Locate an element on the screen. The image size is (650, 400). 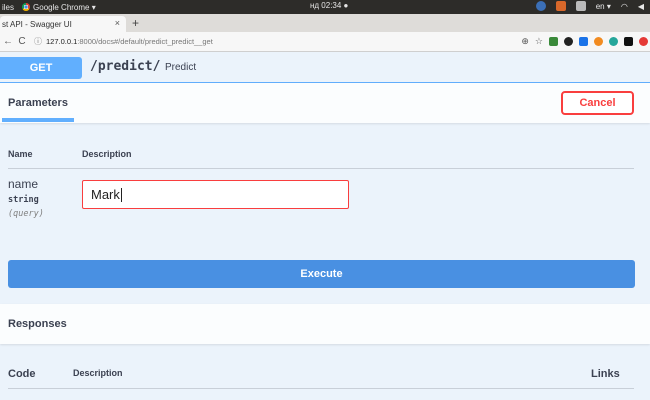
tab-parameters: Parameters is located at coordinates (38, 103).